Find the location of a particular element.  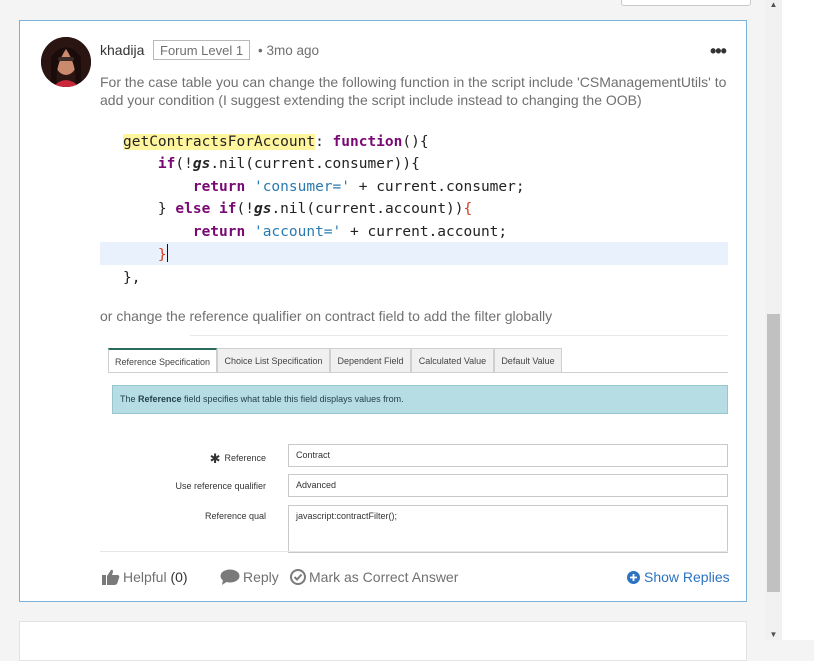

code-brace: { is located at coordinates (468, 209).